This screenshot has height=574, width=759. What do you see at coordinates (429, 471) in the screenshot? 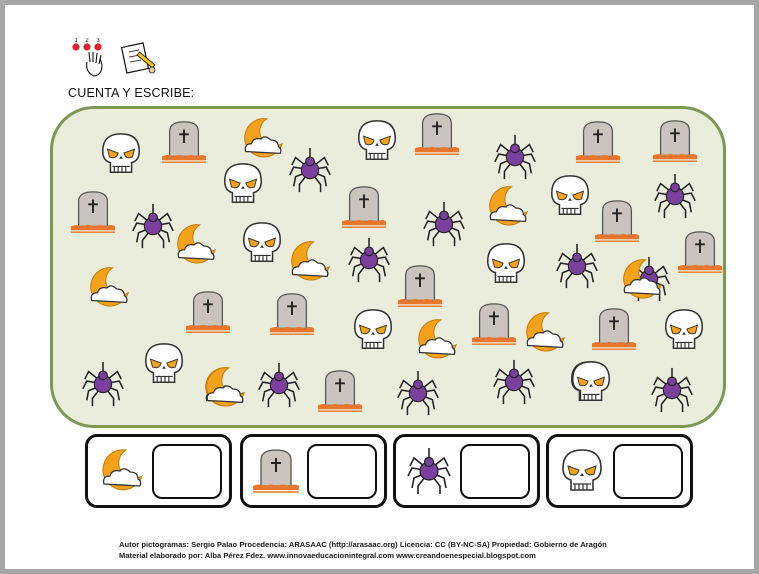
I see `spider-icon` at bounding box center [429, 471].